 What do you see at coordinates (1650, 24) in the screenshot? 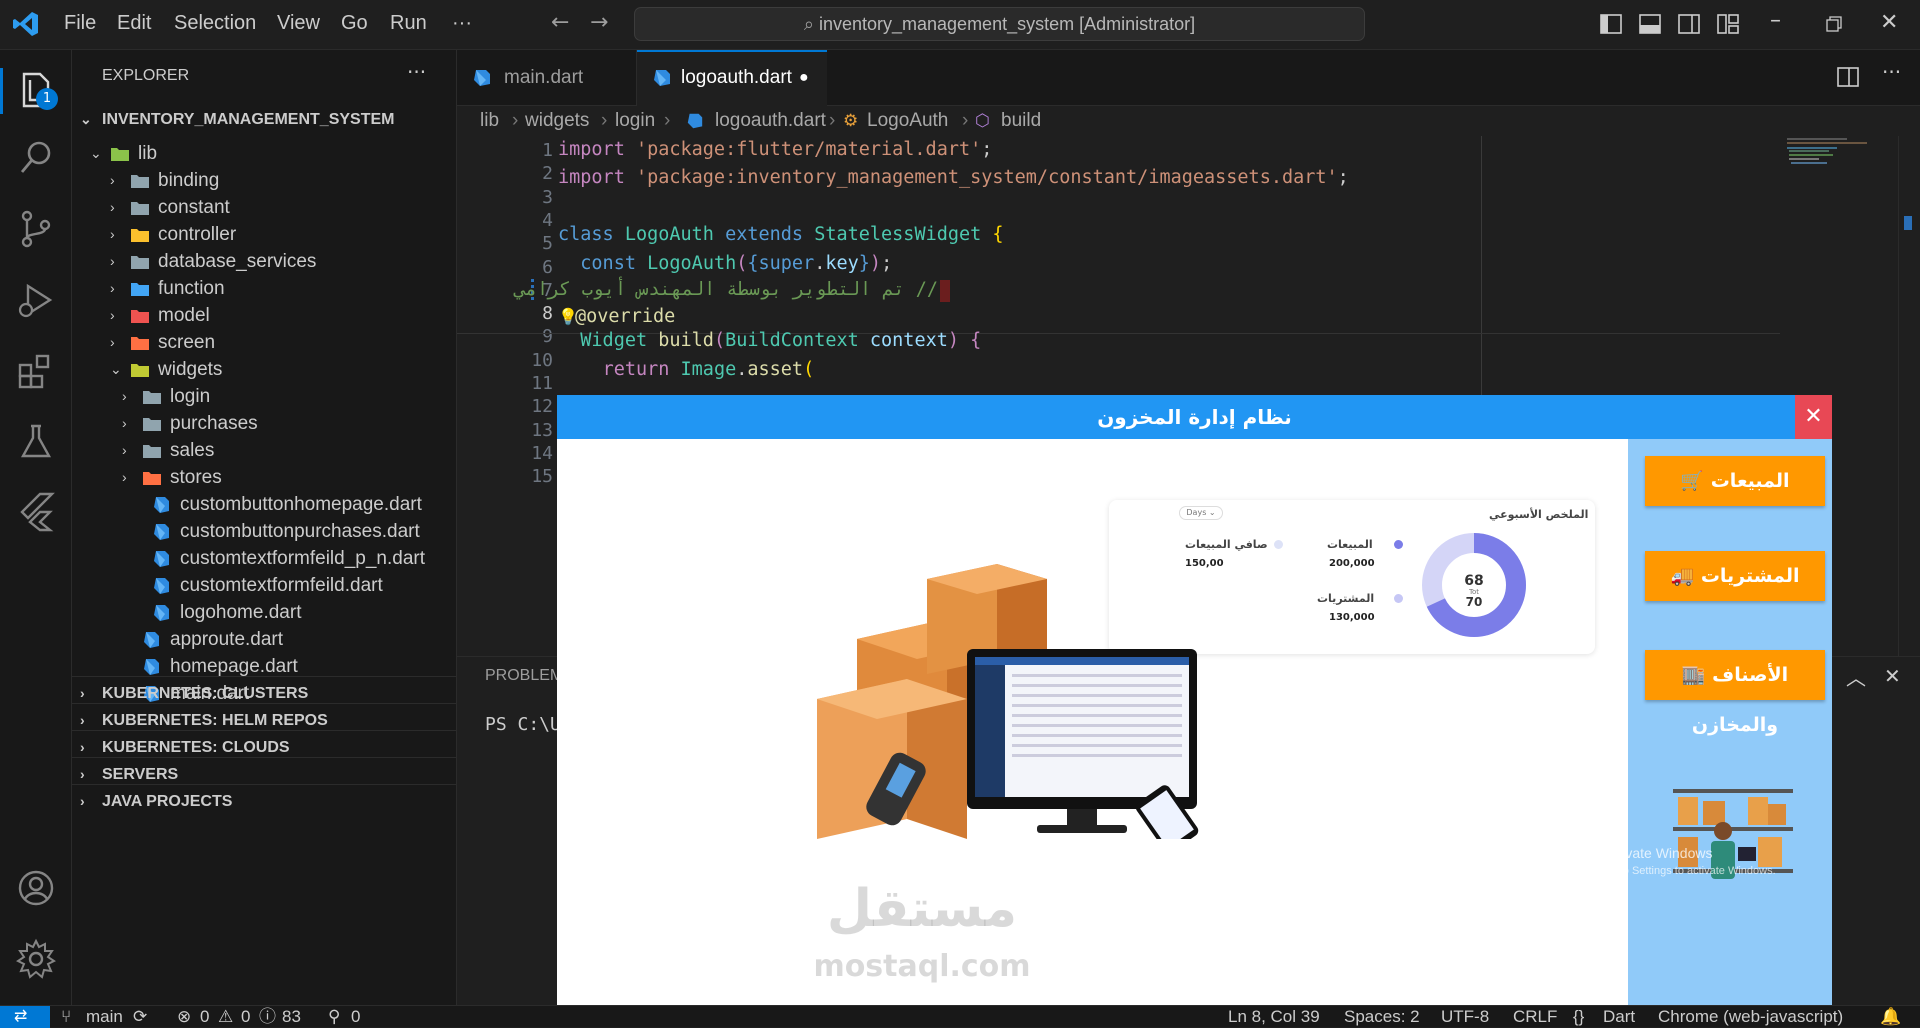
I see `toggle-panel-icon` at bounding box center [1650, 24].